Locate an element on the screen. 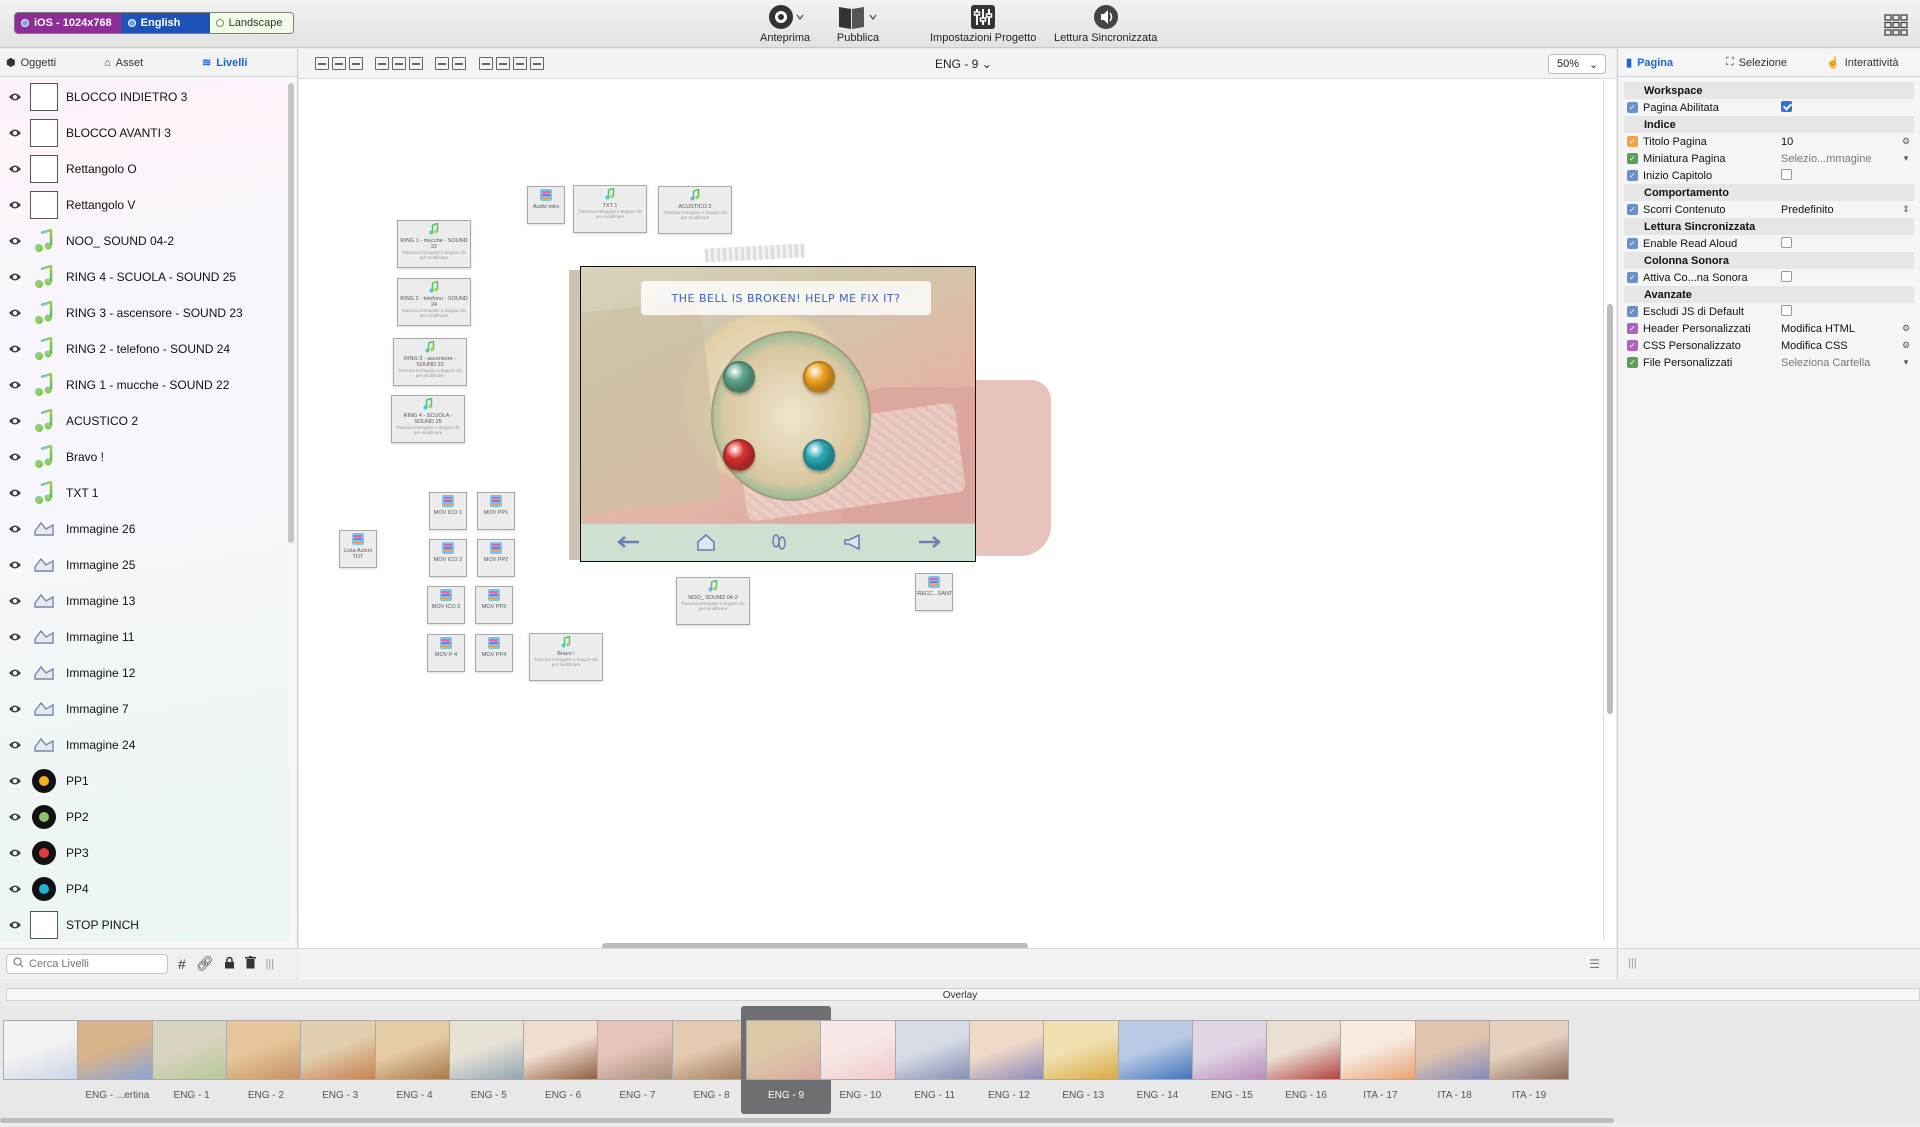  layer-row: Immagine 24 is located at coordinates (145, 745).